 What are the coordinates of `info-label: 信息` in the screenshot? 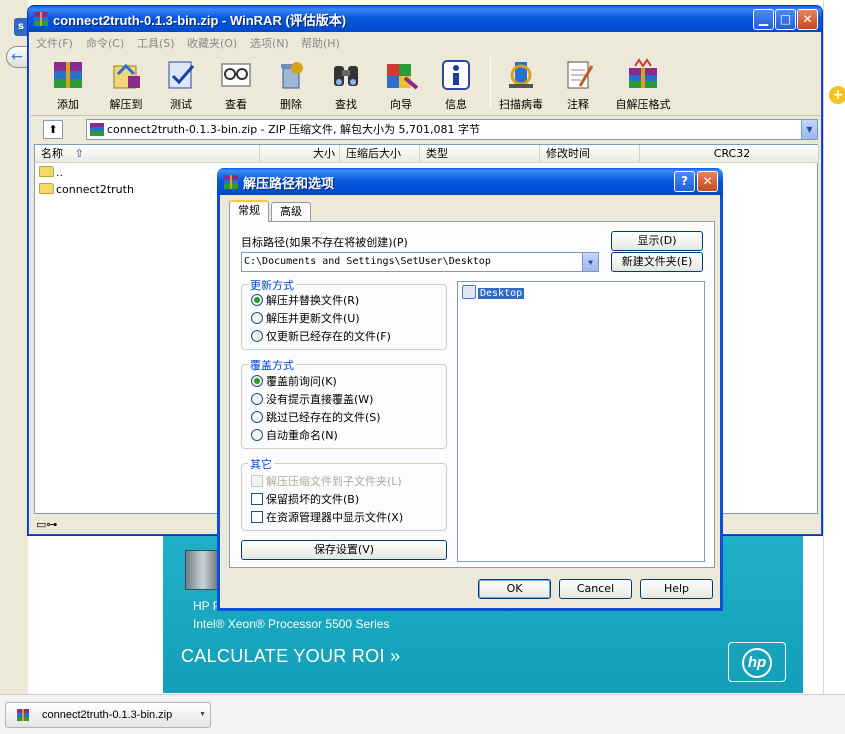 It's located at (456, 104).